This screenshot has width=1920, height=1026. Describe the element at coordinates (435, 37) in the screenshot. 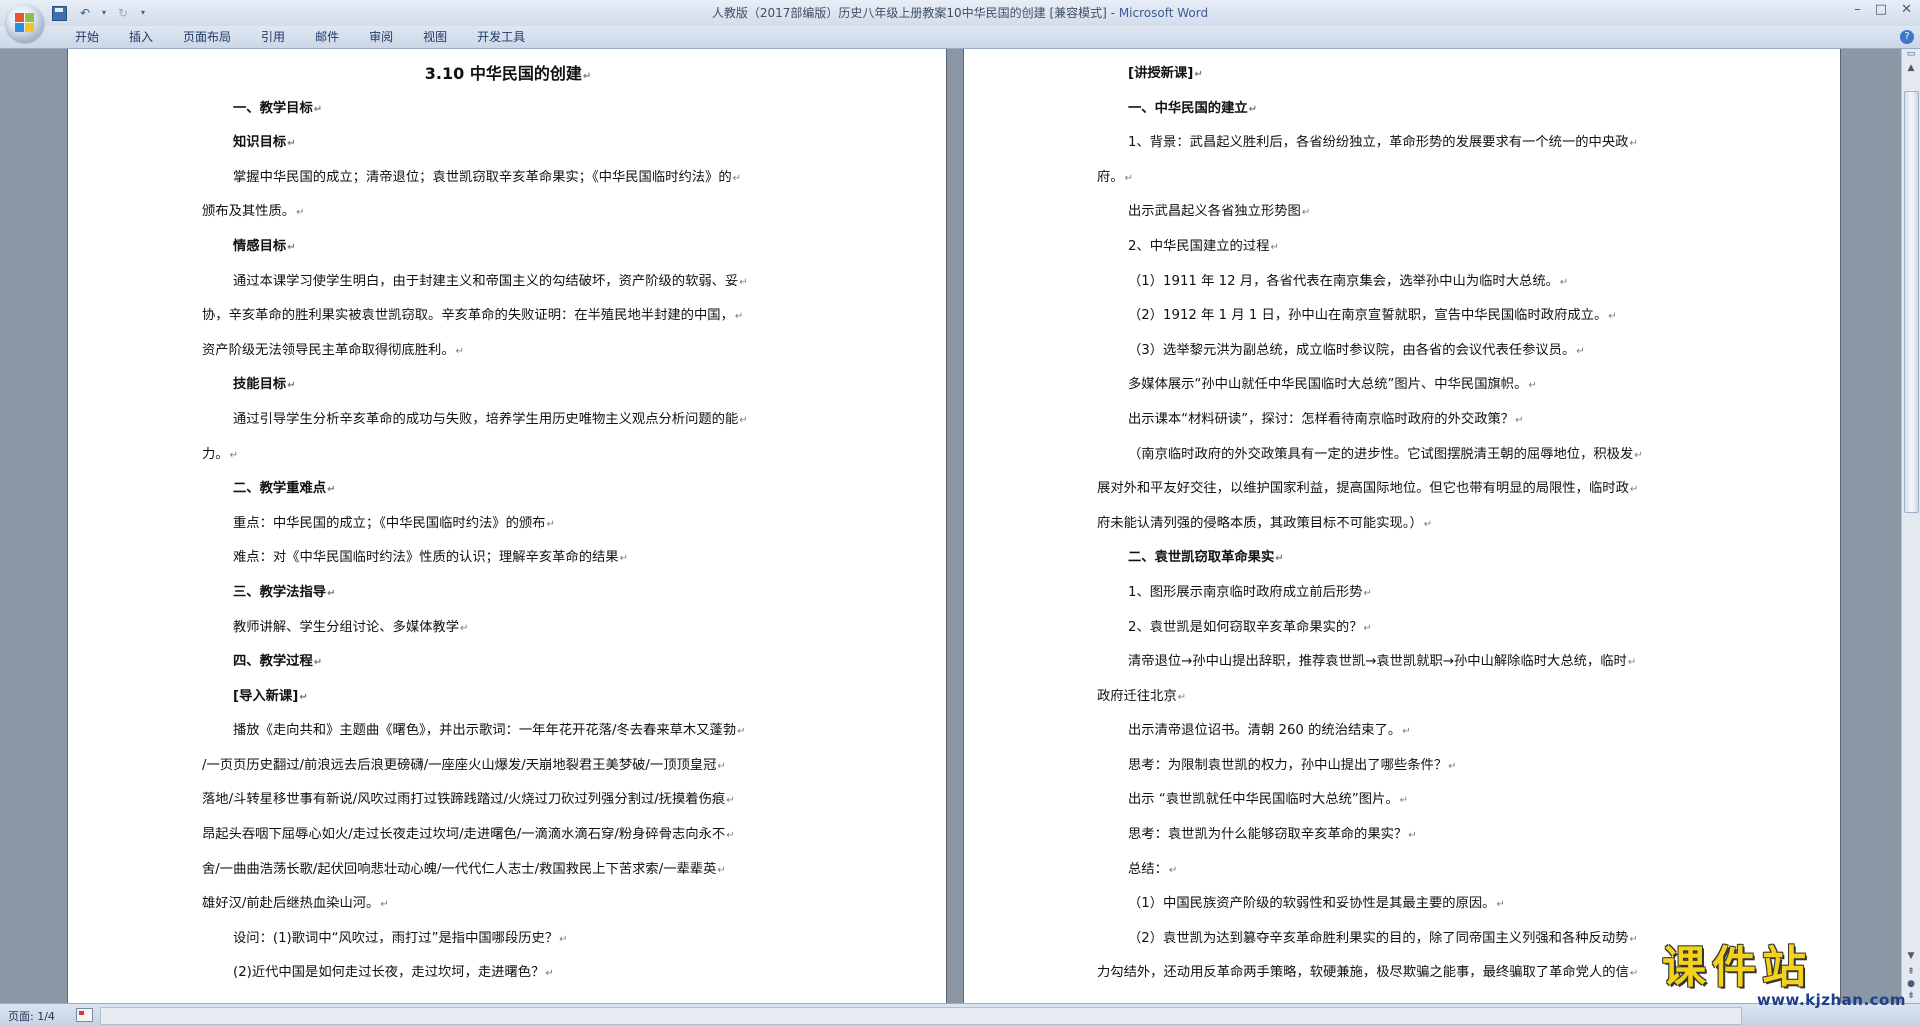

I see `tab-view: 视图` at that location.